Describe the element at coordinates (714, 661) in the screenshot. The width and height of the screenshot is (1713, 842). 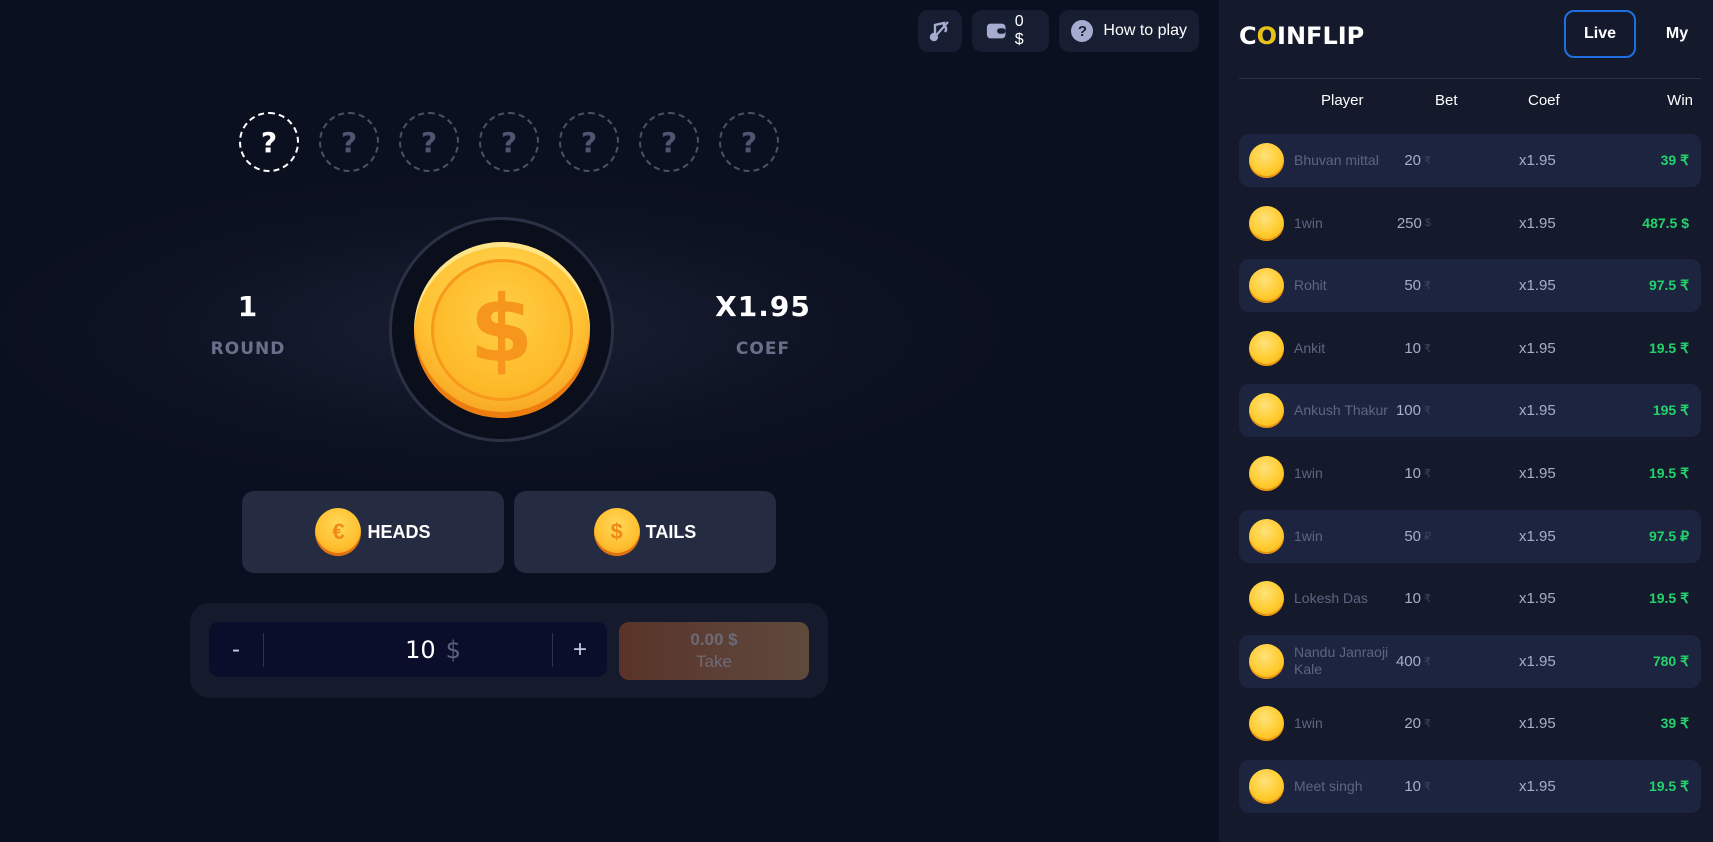
I see `take-label: Take` at that location.